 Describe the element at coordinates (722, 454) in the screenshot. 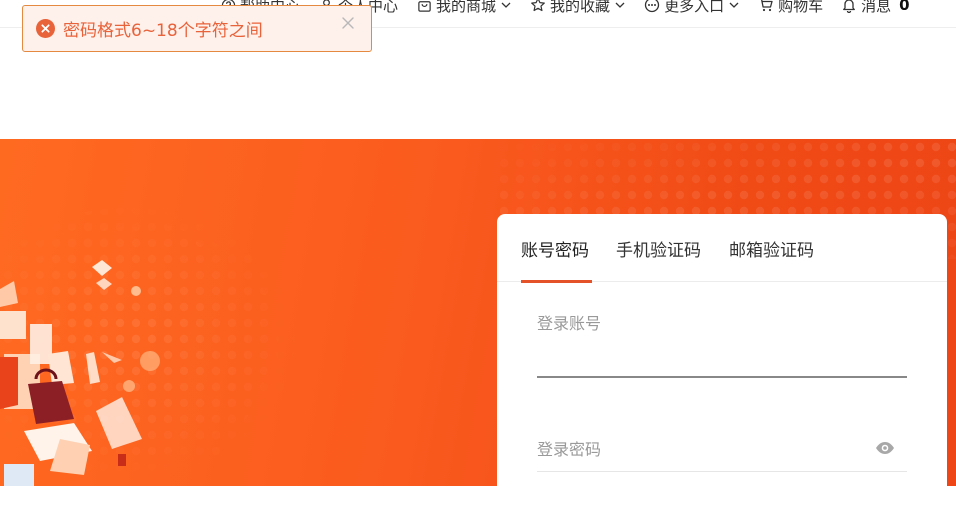

I see `password-field: 登录密码` at that location.